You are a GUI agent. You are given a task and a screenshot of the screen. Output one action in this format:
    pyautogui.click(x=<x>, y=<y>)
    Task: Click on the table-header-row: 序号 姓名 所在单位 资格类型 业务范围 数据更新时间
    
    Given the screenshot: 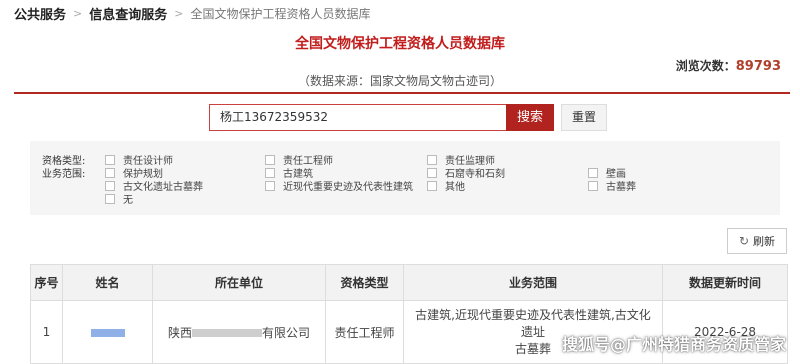 What is the action you would take?
    pyautogui.click(x=409, y=282)
    